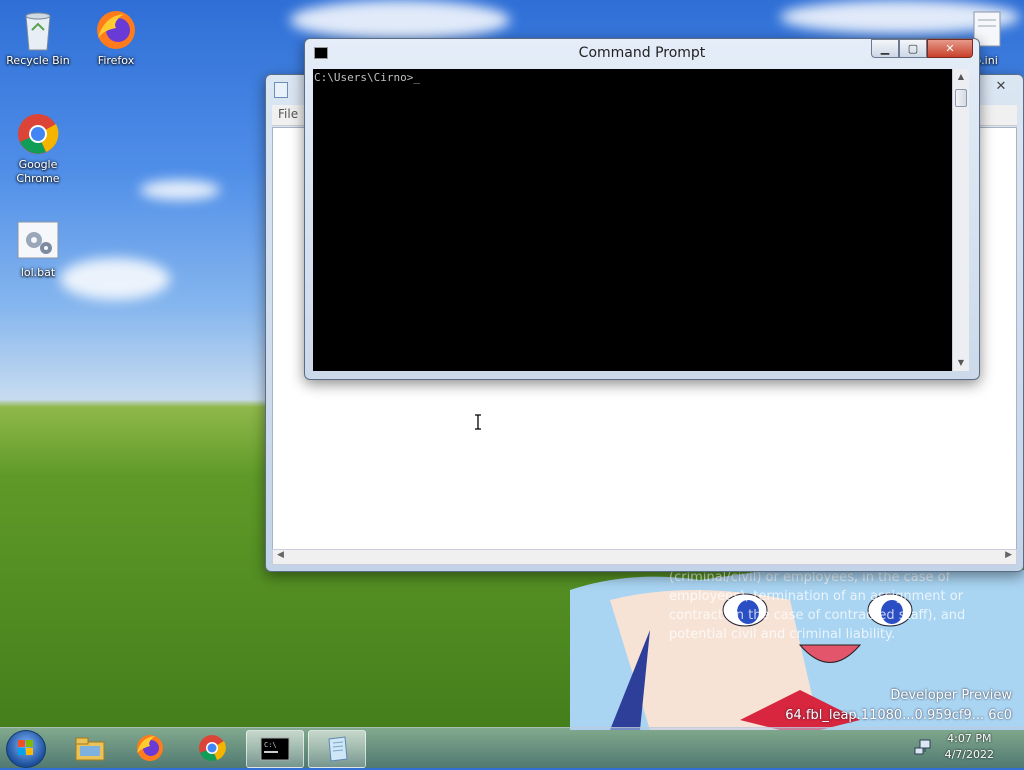 This screenshot has width=1024, height=770. Describe the element at coordinates (38, 171) in the screenshot. I see `desktop-icon-label: Google Chrome` at that location.